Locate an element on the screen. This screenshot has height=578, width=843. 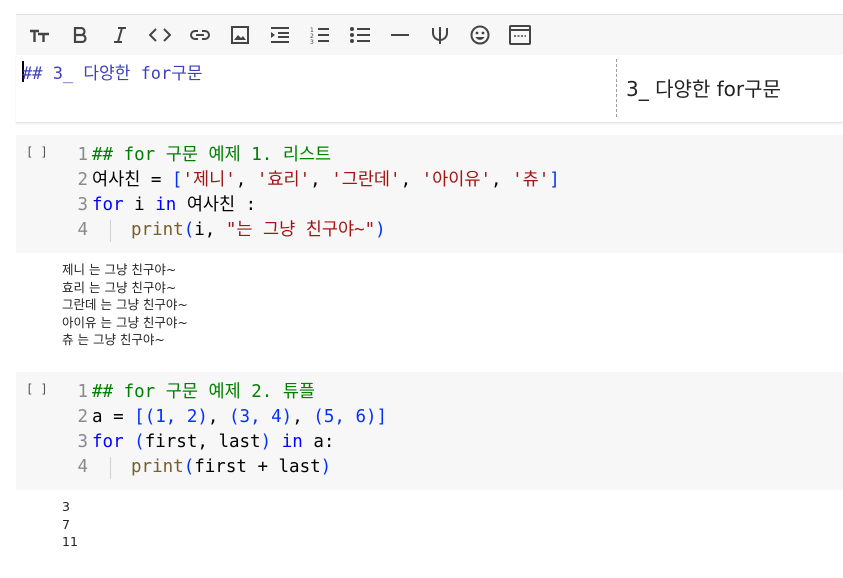
code-line-1: ## for 구문 예제 2. 튜플 is located at coordinates (203, 392).